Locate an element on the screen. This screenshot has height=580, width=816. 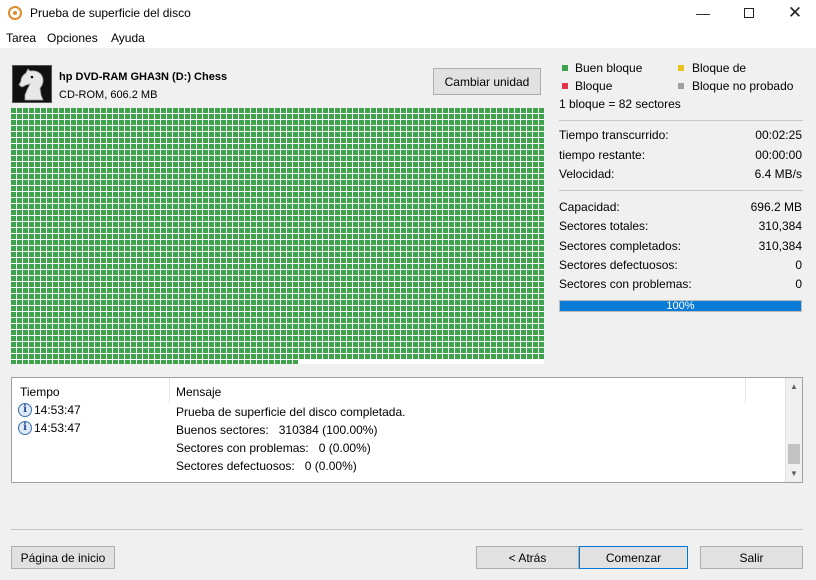
log-scrollbar: ▲ ▼ is located at coordinates (793, 430).